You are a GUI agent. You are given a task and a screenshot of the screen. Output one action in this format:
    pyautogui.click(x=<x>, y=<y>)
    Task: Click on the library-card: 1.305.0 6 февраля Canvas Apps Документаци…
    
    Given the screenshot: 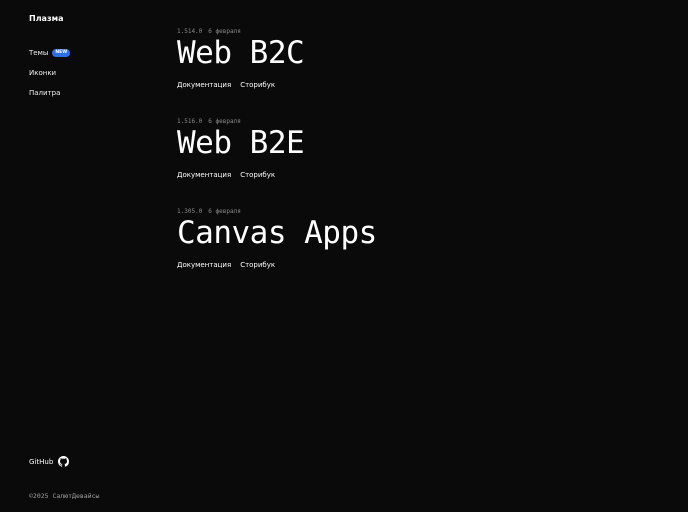 What is the action you would take?
    pyautogui.click(x=277, y=253)
    